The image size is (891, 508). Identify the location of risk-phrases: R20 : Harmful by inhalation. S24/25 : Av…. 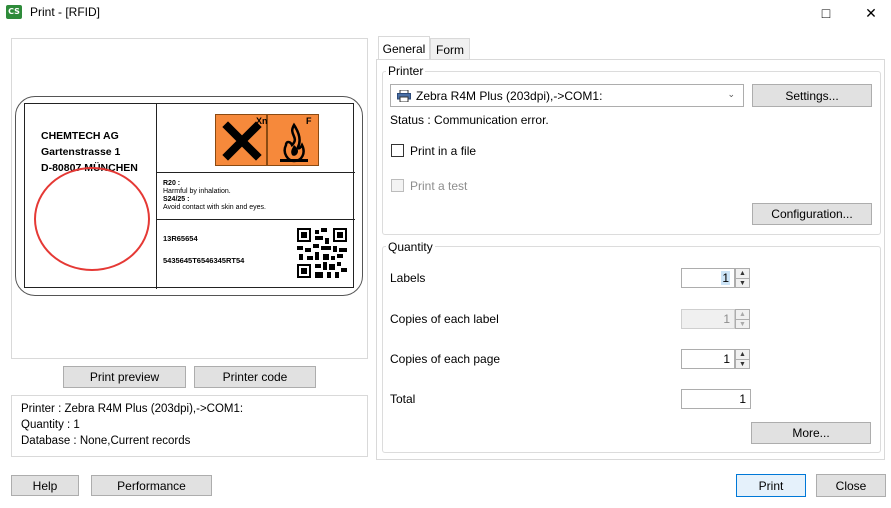
(214, 195).